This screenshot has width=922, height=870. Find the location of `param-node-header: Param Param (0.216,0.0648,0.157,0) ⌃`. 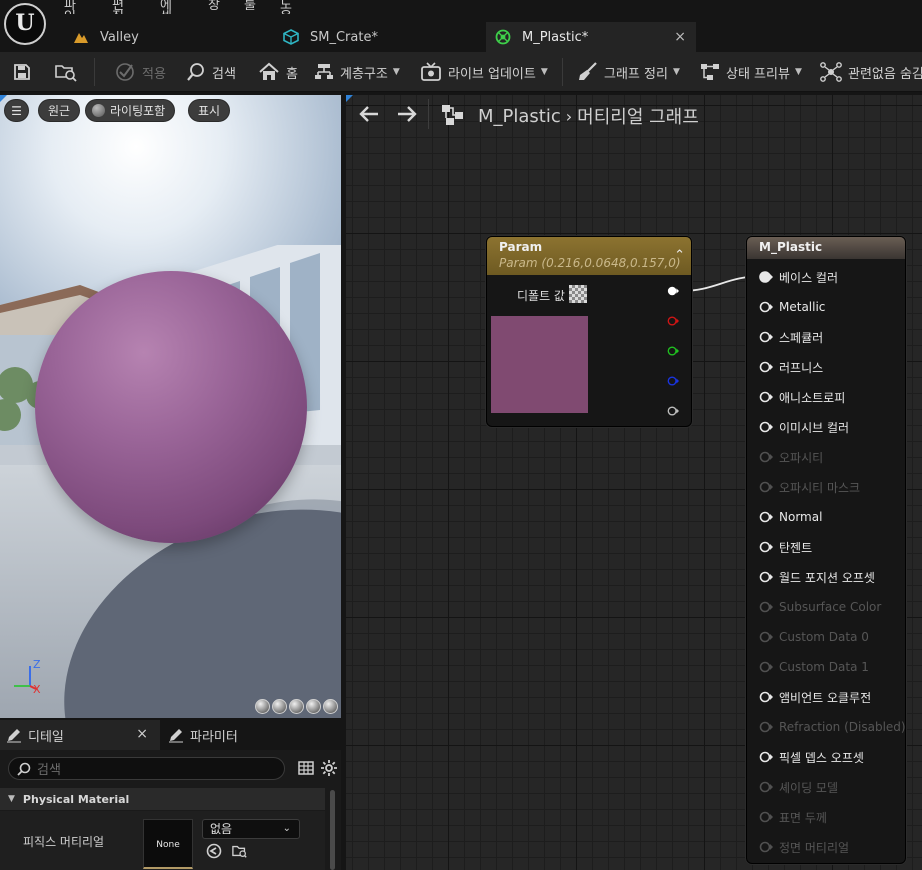

param-node-header: Param Param (0.216,0.0648,0.157,0) ⌃ is located at coordinates (589, 256).